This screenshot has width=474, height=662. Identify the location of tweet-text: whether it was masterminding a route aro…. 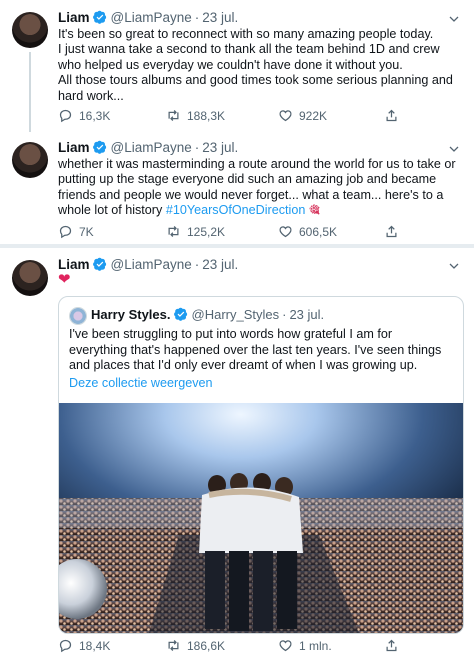
(262, 188).